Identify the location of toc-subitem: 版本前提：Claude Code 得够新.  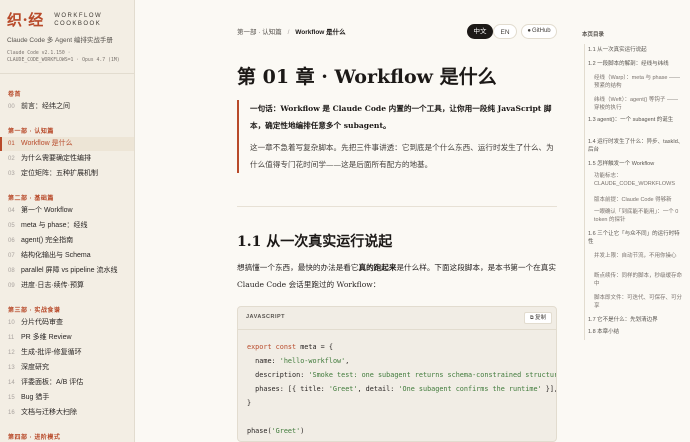
(639, 200).